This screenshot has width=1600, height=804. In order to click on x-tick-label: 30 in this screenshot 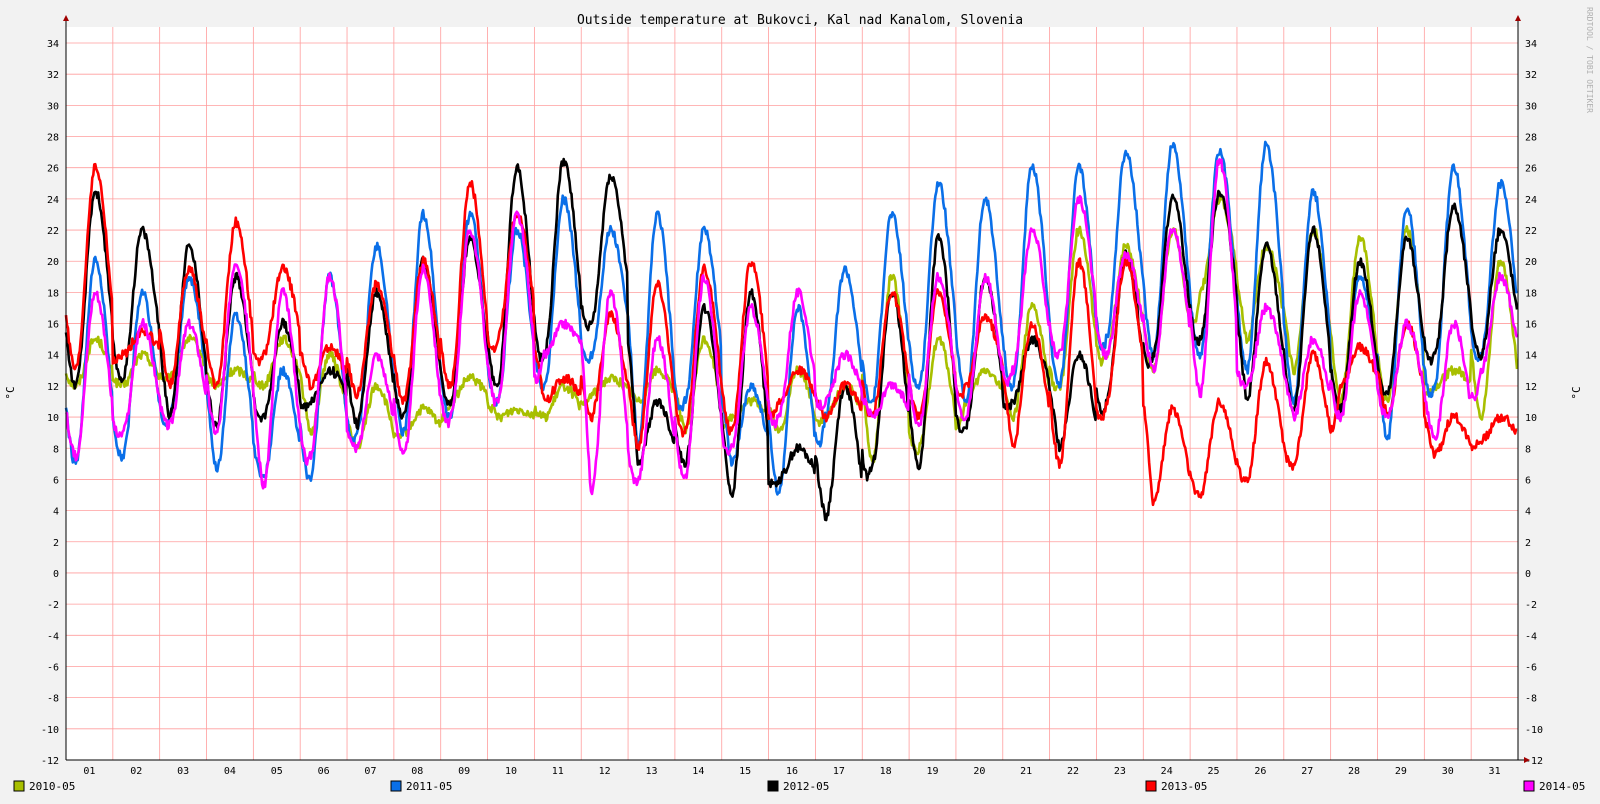, I will do `click(1448, 771)`.